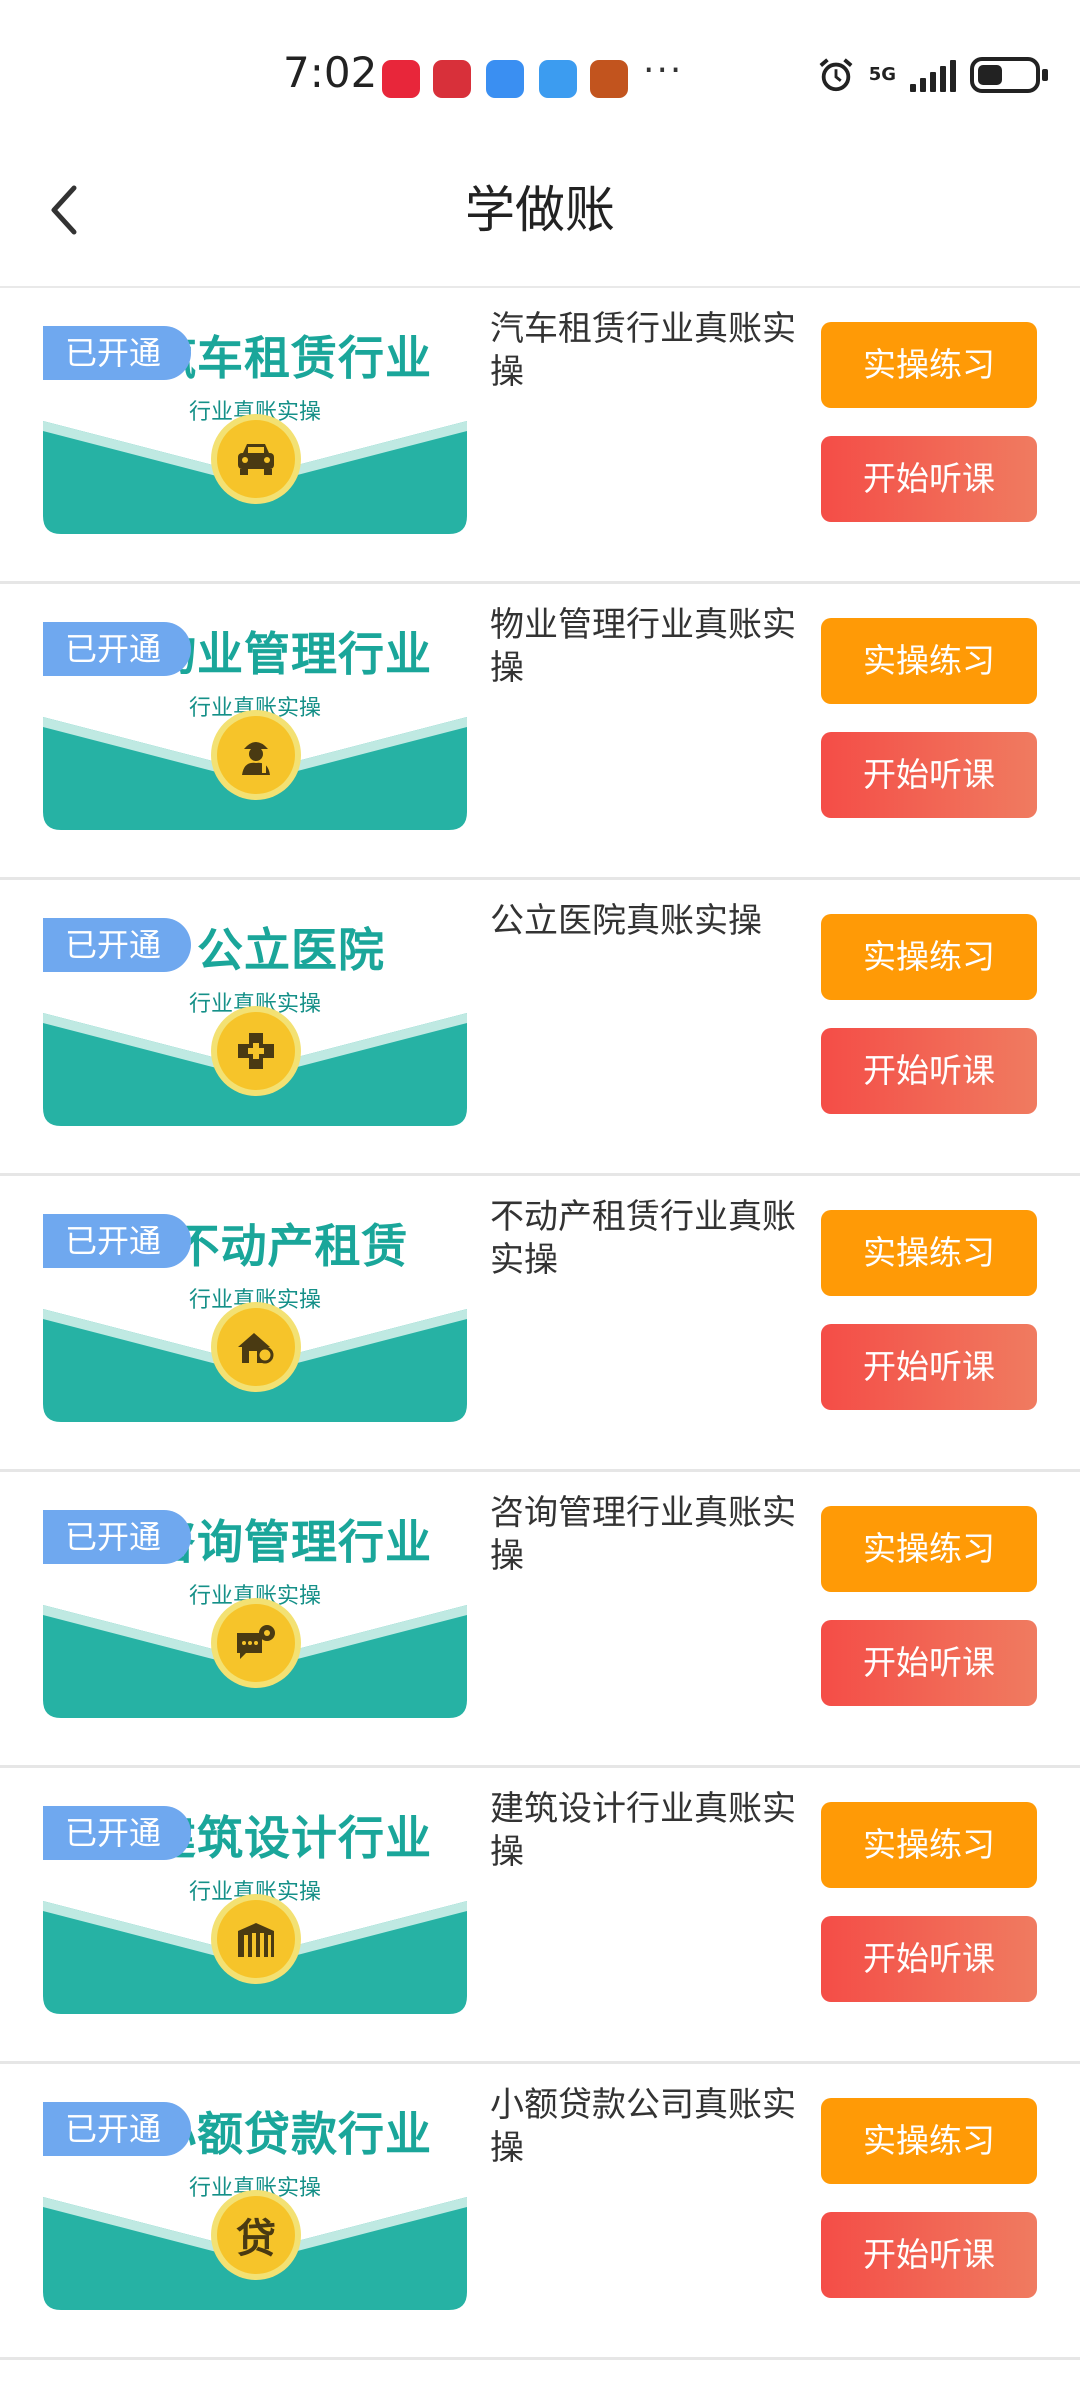  What do you see at coordinates (256, 1347) in the screenshot?
I see `house-key-icon` at bounding box center [256, 1347].